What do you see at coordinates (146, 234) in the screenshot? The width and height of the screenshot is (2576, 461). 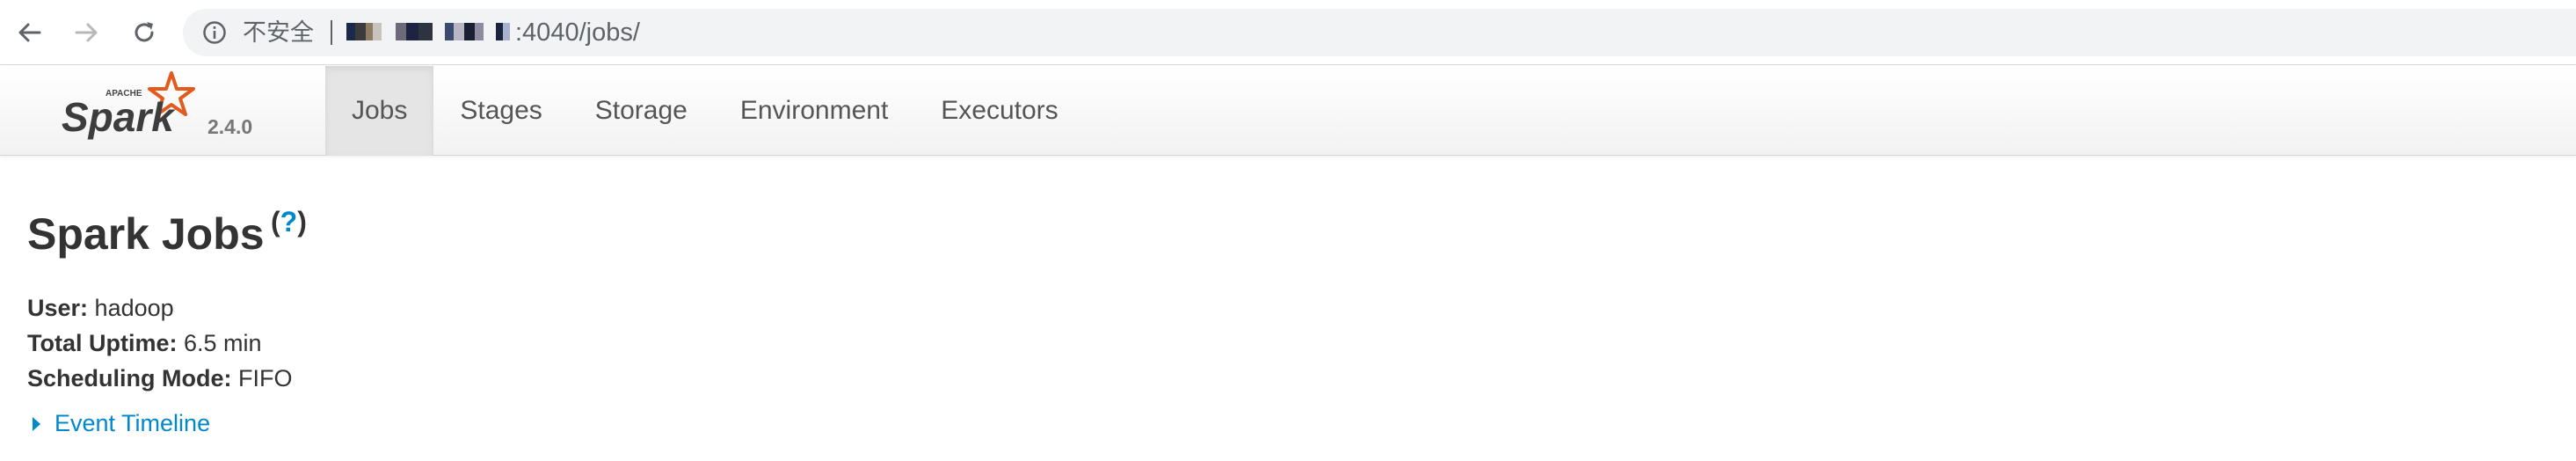 I see `page-title: Spark Jobs` at bounding box center [146, 234].